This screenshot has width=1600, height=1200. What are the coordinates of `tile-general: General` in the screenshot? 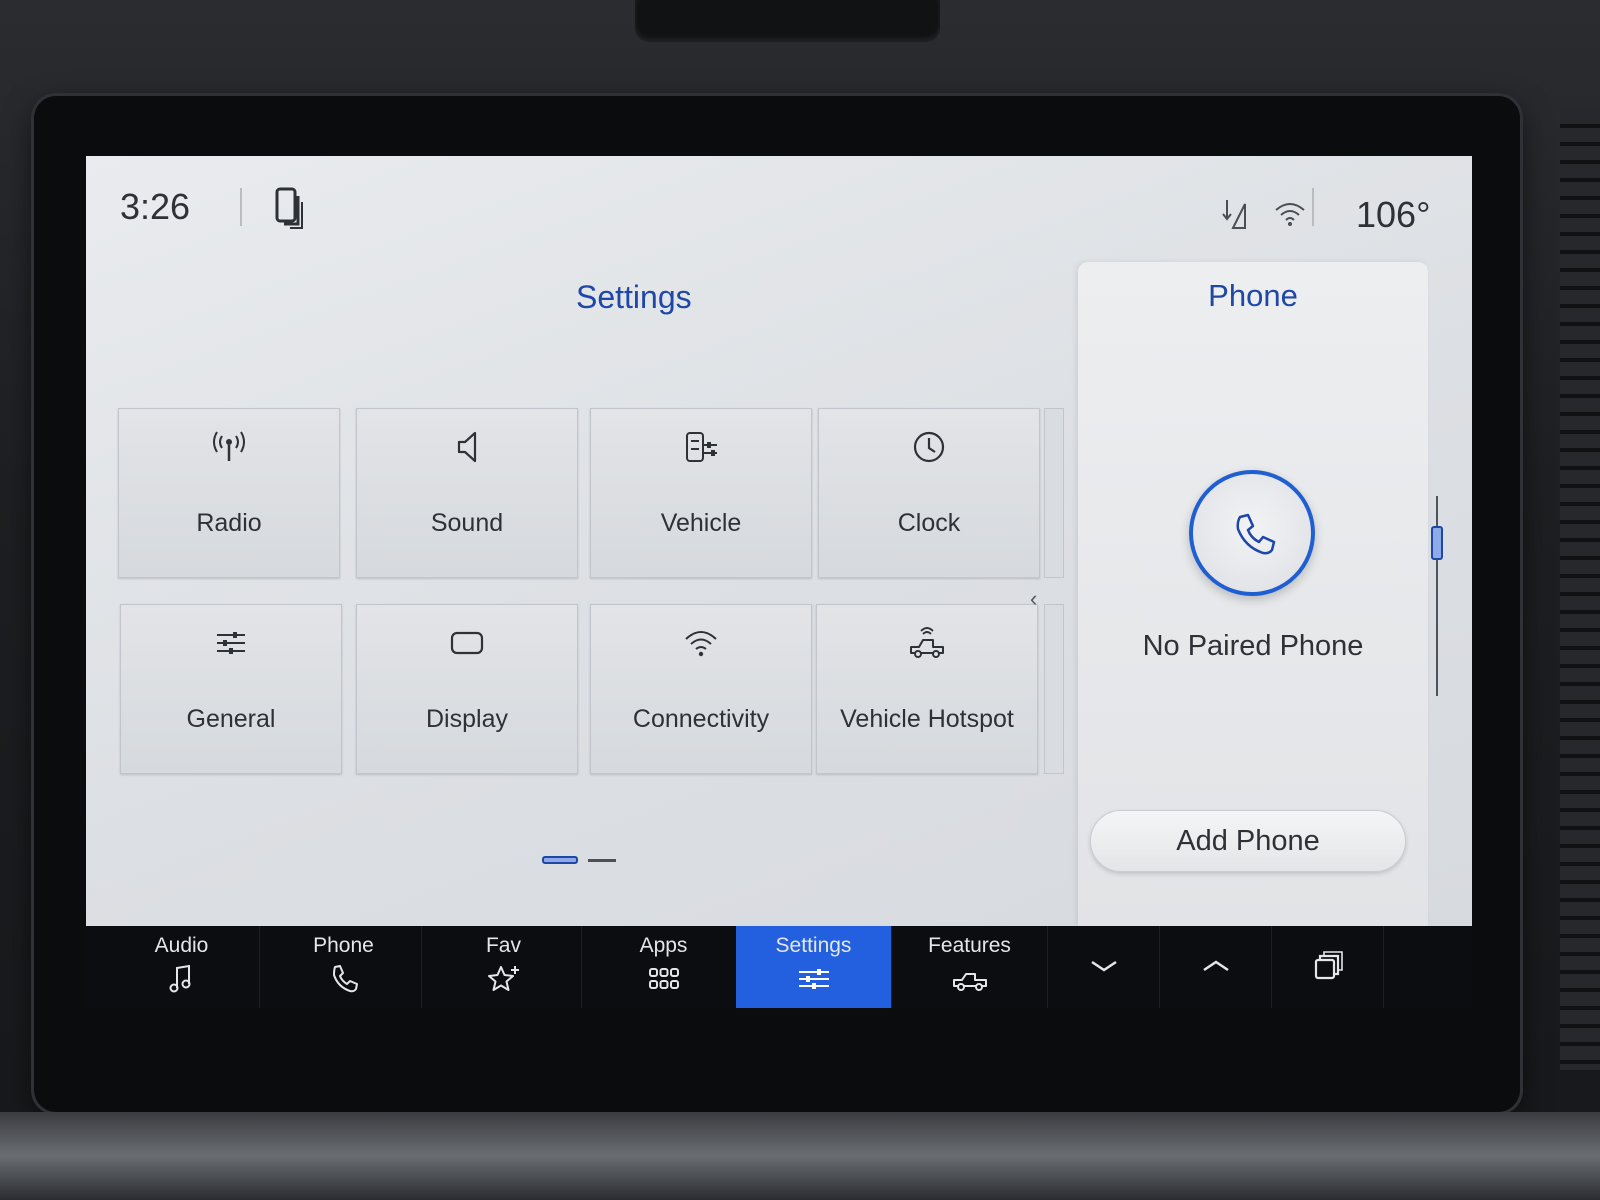 It's located at (231, 689).